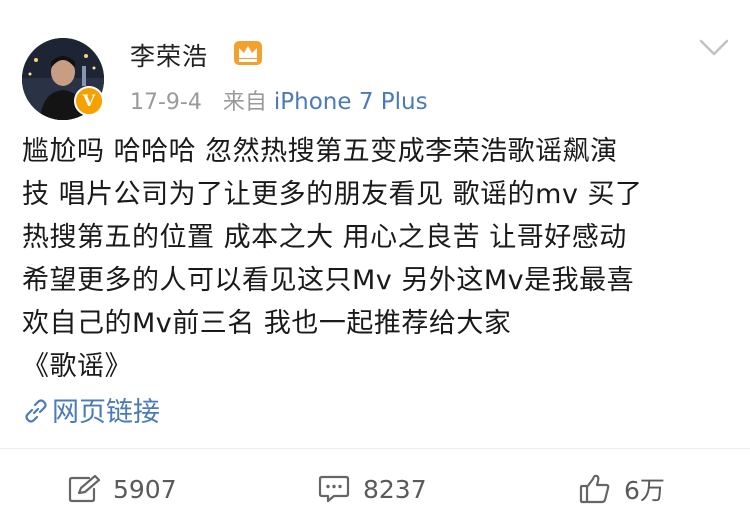 This screenshot has height=521, width=750. What do you see at coordinates (332, 194) in the screenshot?
I see `content-line: 技 唱片公司为了让更多的朋友看见 歌谣的mv 买了` at bounding box center [332, 194].